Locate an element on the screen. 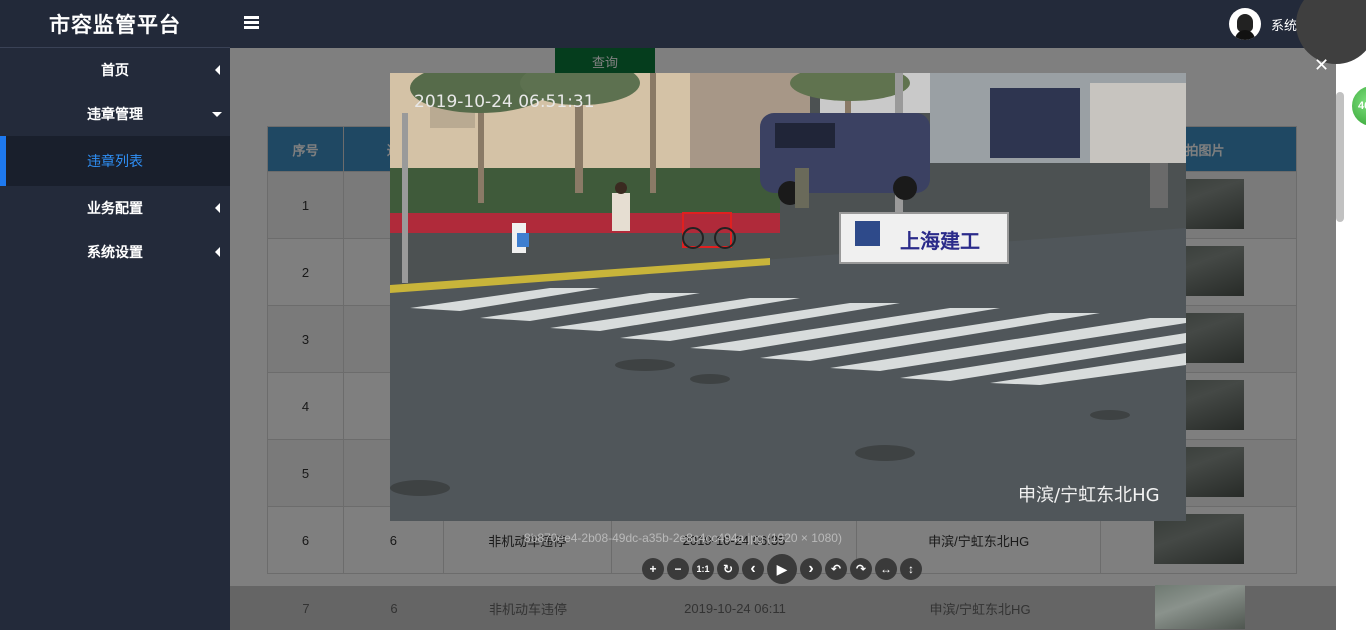  sidebar-item-system-settings: 系统设置 is located at coordinates (115, 252).